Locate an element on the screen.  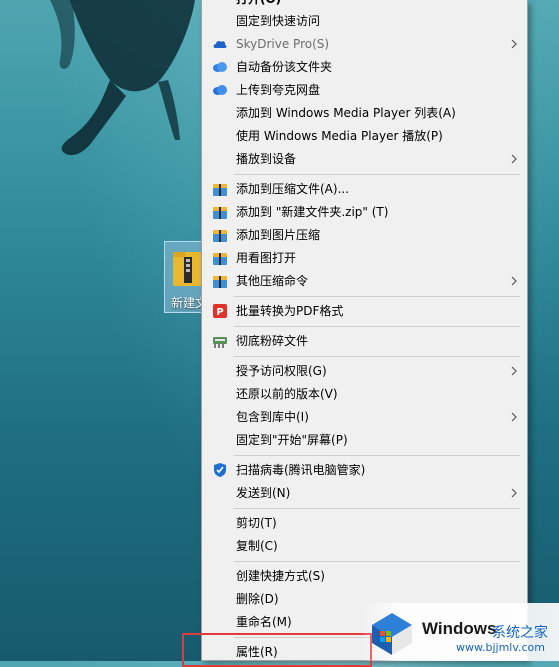
site-watermark: Windows 系统之家 www.bjjmlv.com is located at coordinates (459, 632).